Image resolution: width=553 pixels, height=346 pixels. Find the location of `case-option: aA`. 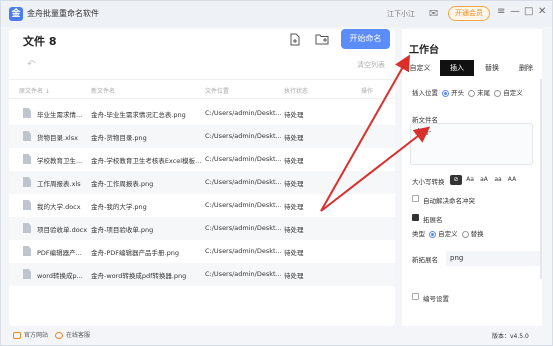

case-option: aA is located at coordinates (484, 180).